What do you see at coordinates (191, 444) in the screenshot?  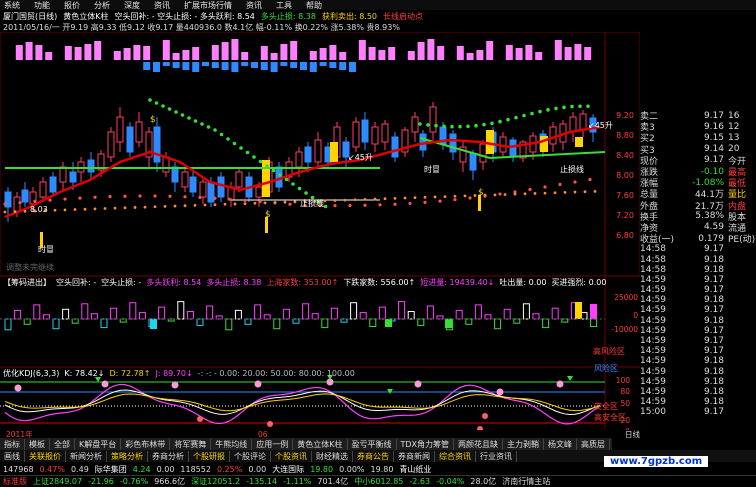 I see `tab-indicator-5: 将军赛舞` at bounding box center [191, 444].